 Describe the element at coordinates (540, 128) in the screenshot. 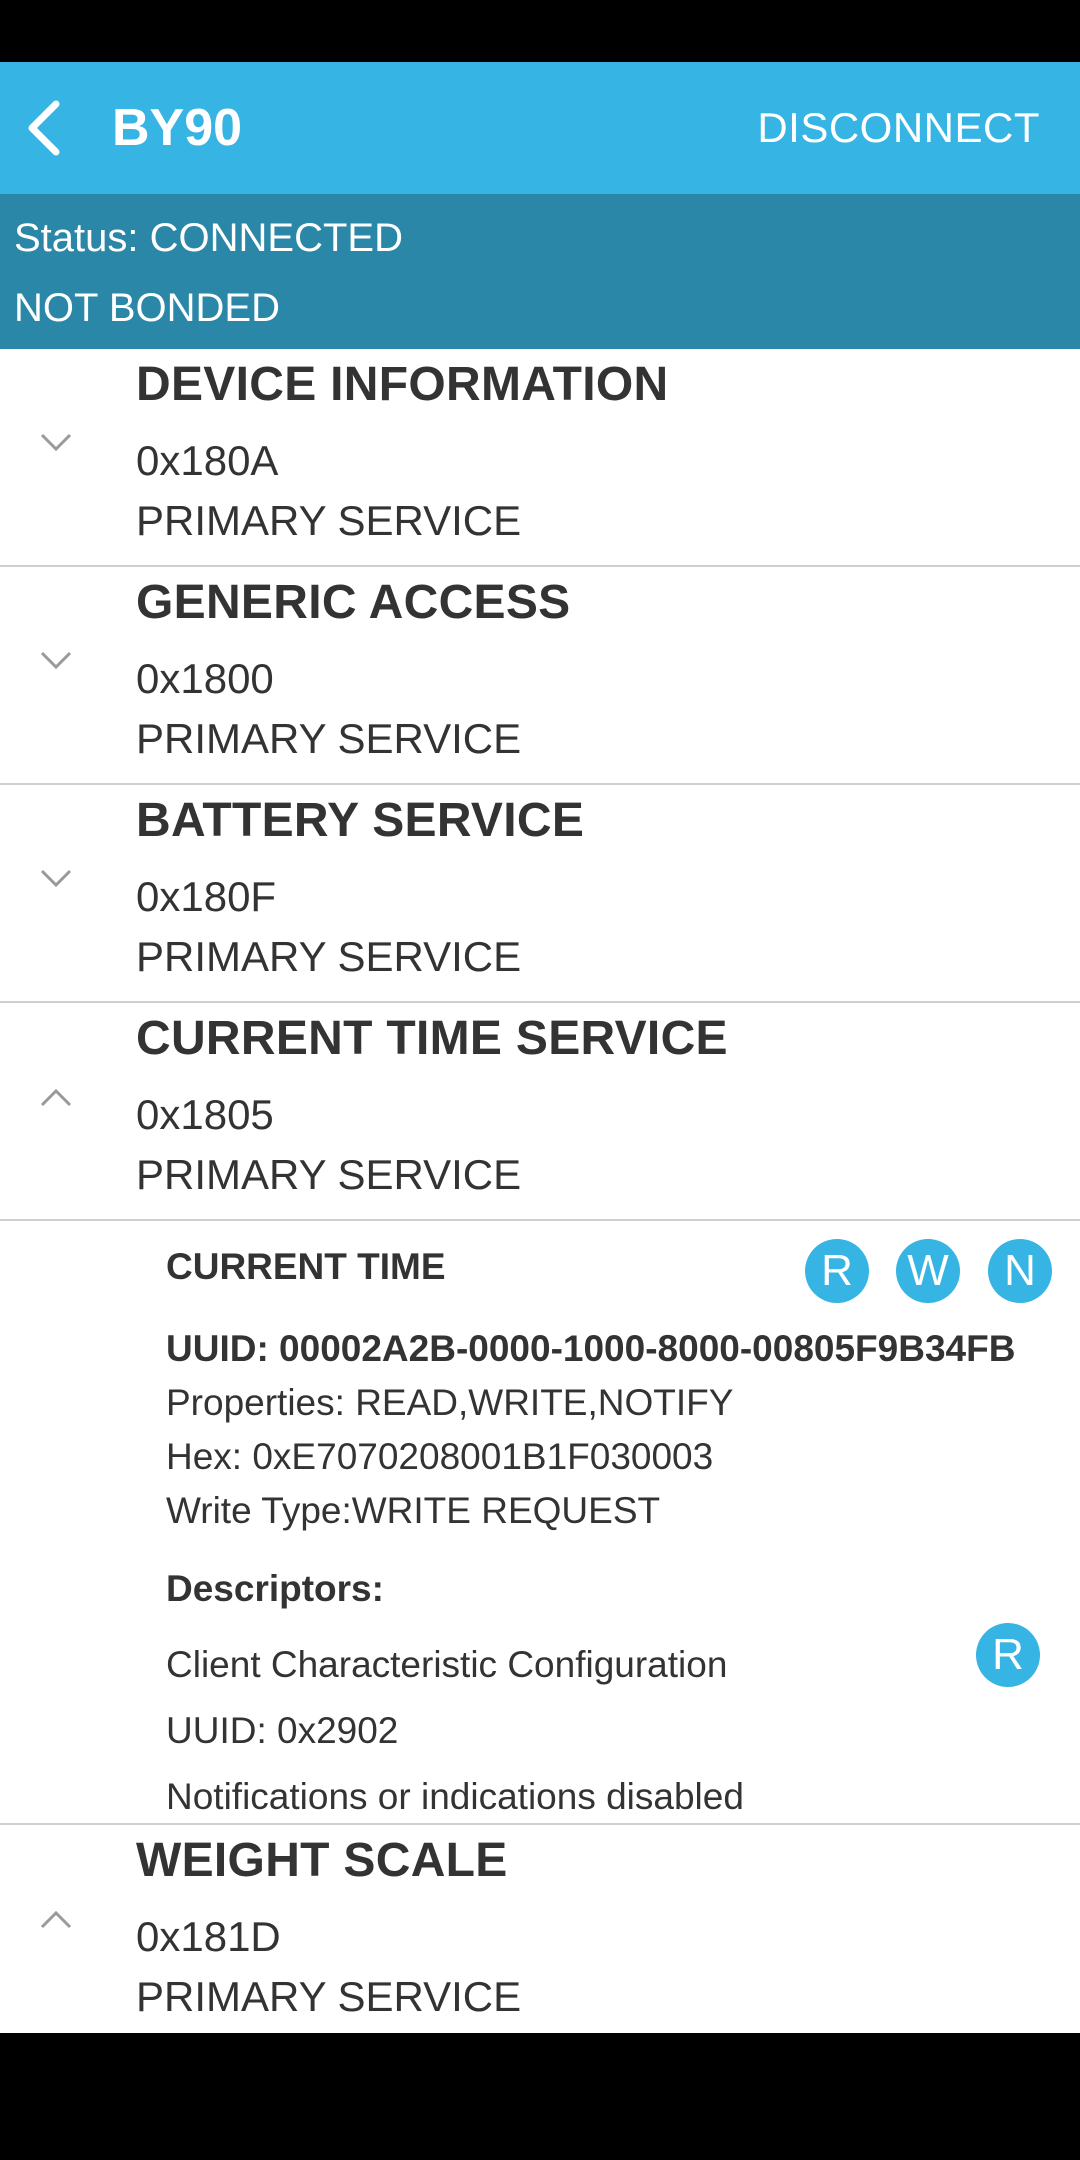

I see `app-bar: BY90 DISCONNECT` at that location.